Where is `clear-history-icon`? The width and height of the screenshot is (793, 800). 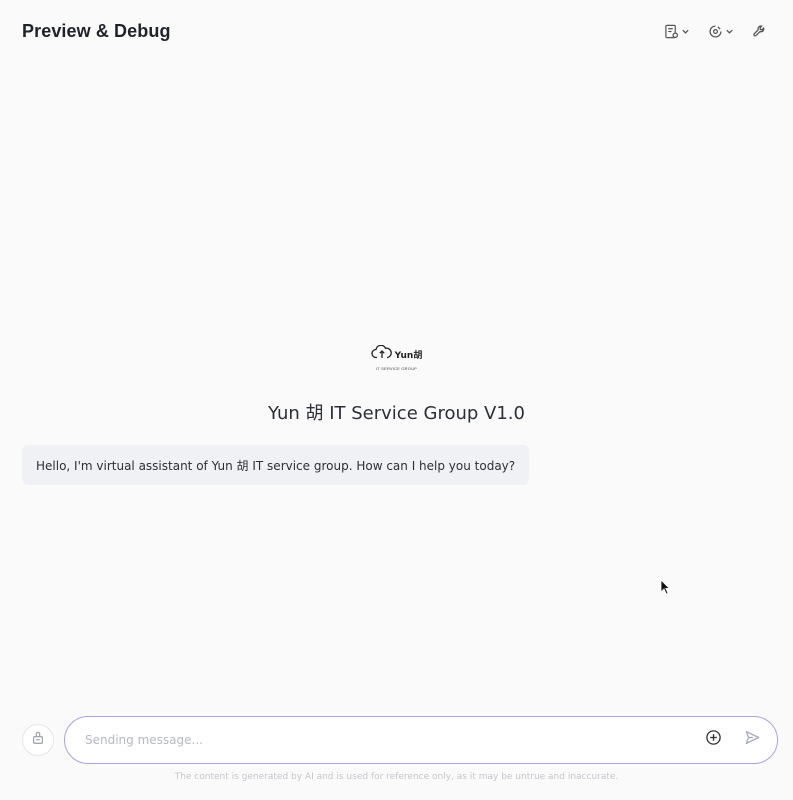
clear-history-icon is located at coordinates (38, 740).